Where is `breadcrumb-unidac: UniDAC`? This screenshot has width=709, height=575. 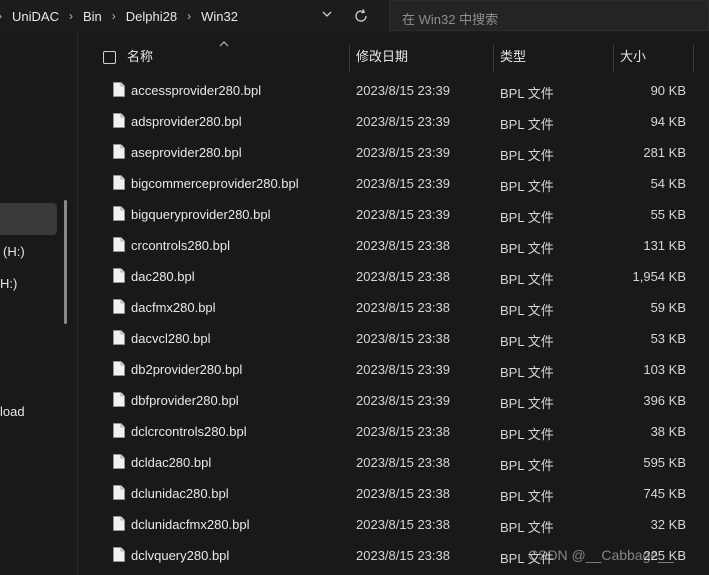 breadcrumb-unidac: UniDAC is located at coordinates (35, 16).